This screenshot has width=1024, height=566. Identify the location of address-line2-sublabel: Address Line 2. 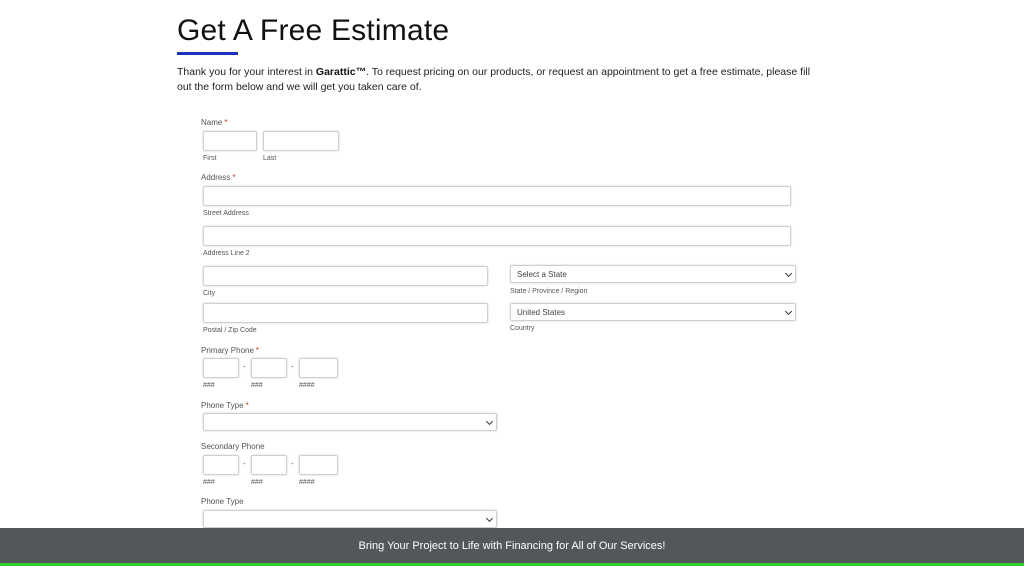
(226, 253).